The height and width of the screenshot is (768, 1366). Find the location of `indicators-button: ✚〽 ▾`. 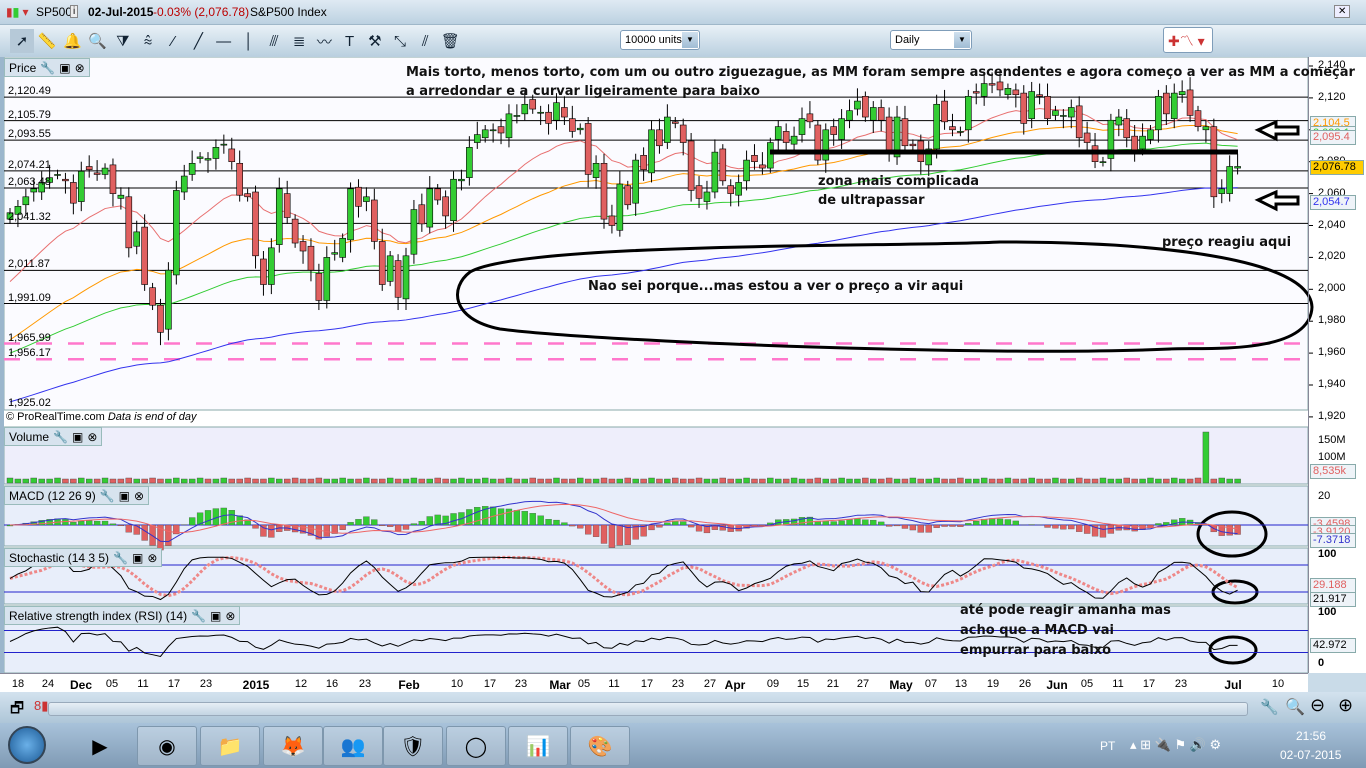

indicators-button: ✚〽 ▾ is located at coordinates (1188, 40).